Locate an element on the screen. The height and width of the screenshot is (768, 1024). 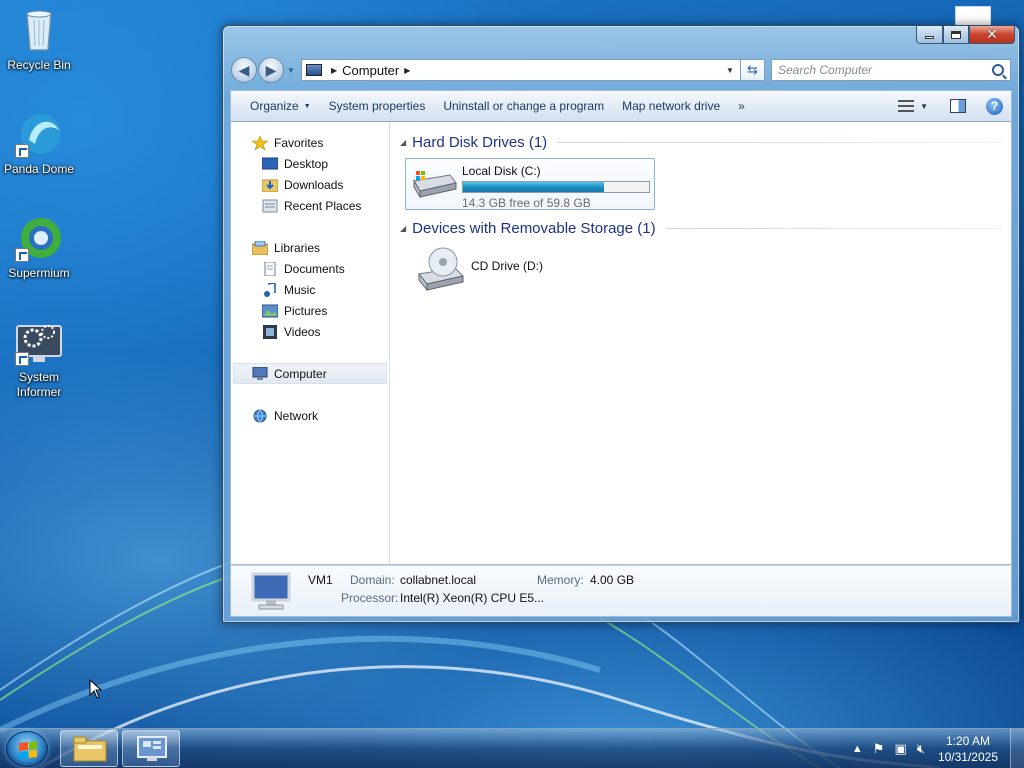
disk-usage-fill is located at coordinates (534, 187).